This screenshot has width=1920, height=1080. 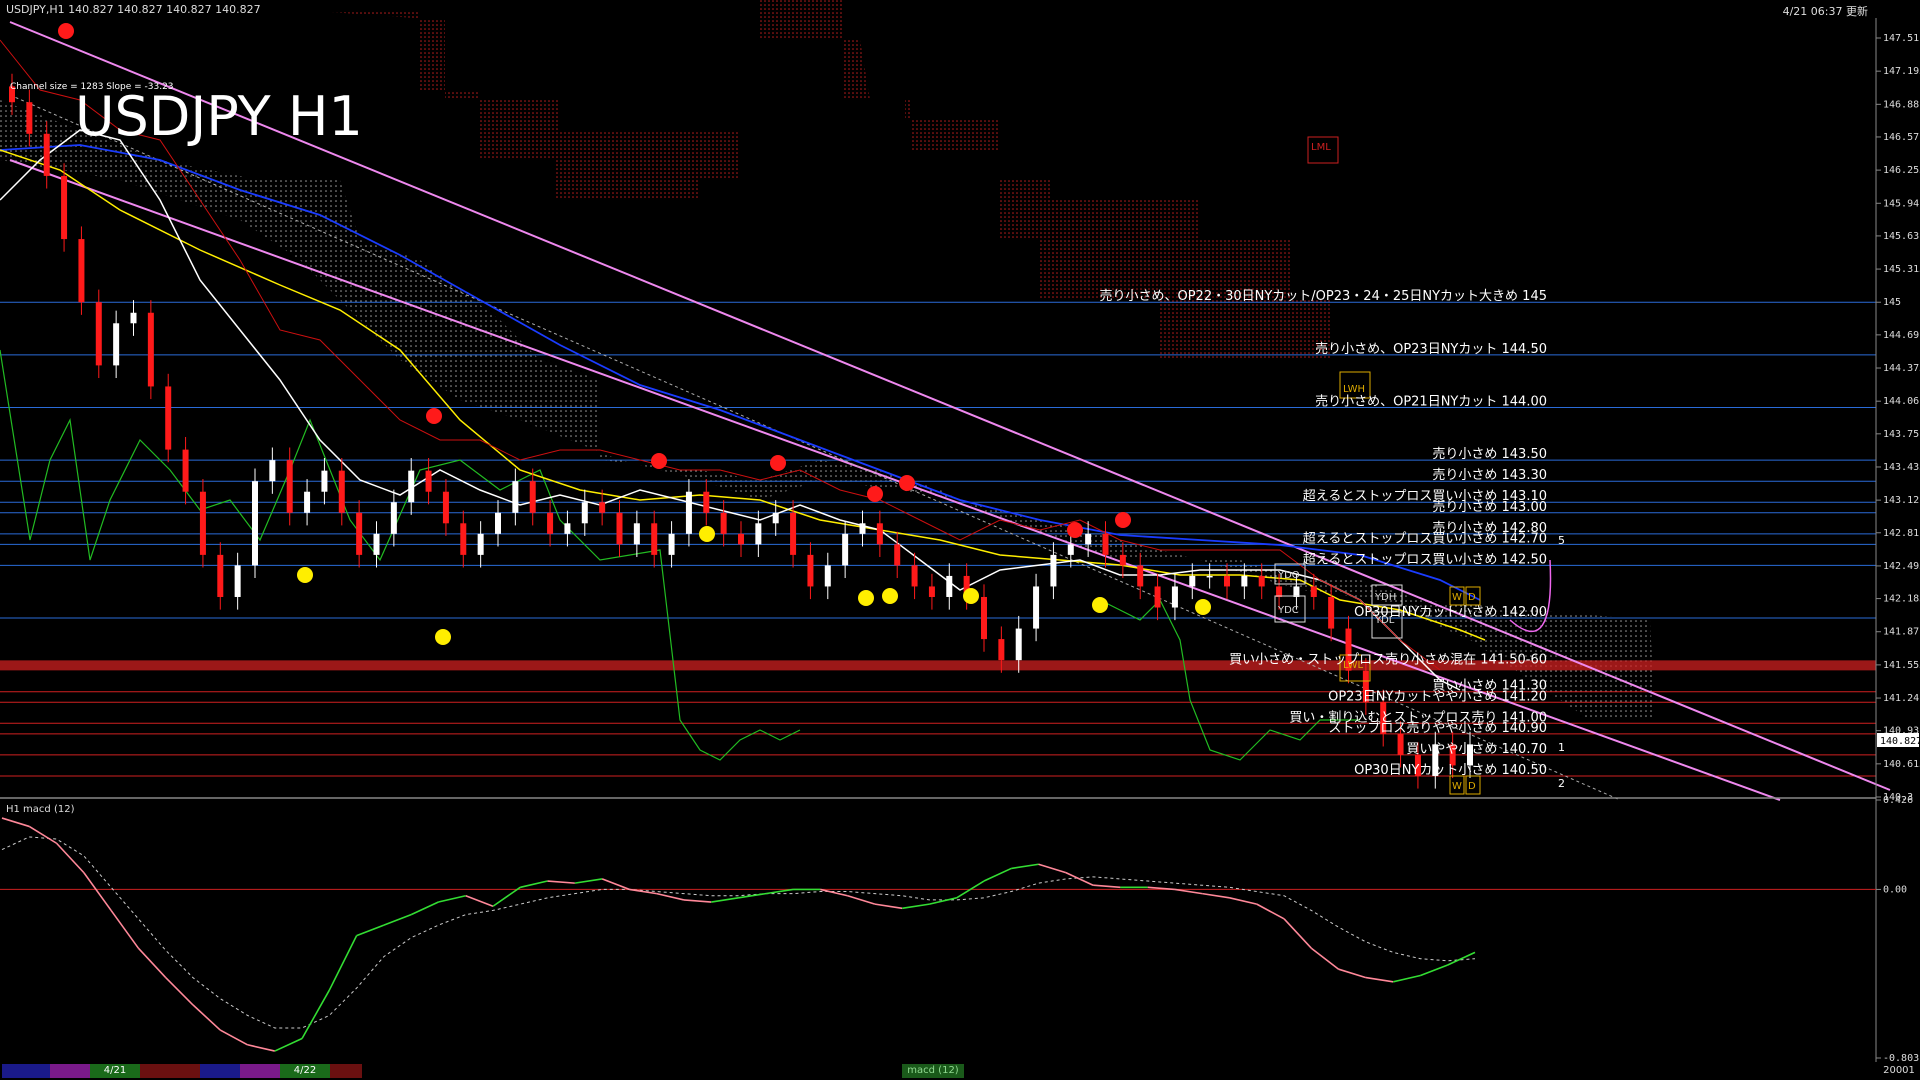 What do you see at coordinates (1457, 786) in the screenshot?
I see `w-label-2: W` at bounding box center [1457, 786].